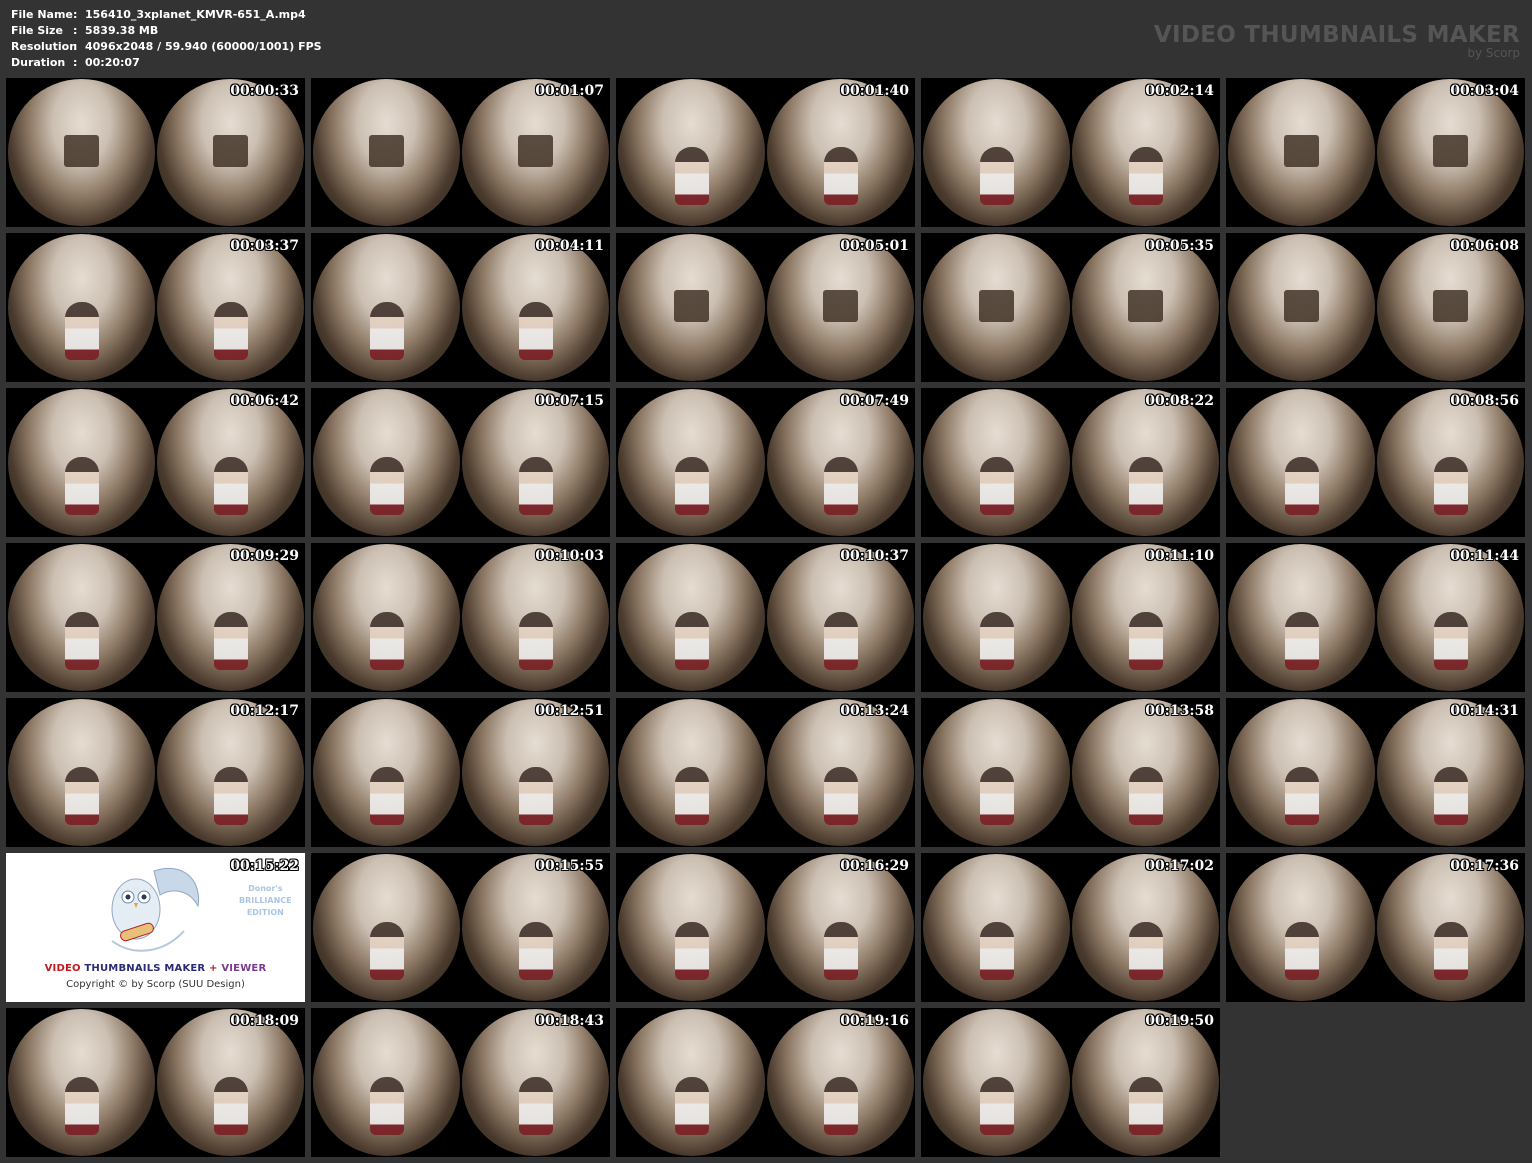  What do you see at coordinates (1070, 152) in the screenshot?
I see `video-thumbnail: 00:02:14` at bounding box center [1070, 152].